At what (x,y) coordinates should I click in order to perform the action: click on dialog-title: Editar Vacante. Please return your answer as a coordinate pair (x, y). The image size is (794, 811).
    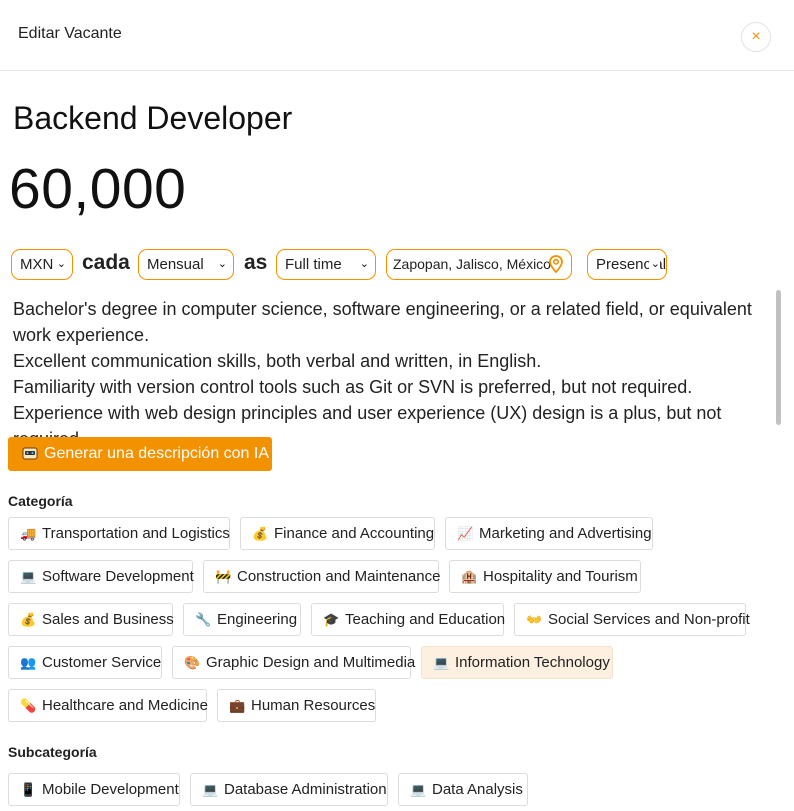
    Looking at the image, I should click on (70, 33).